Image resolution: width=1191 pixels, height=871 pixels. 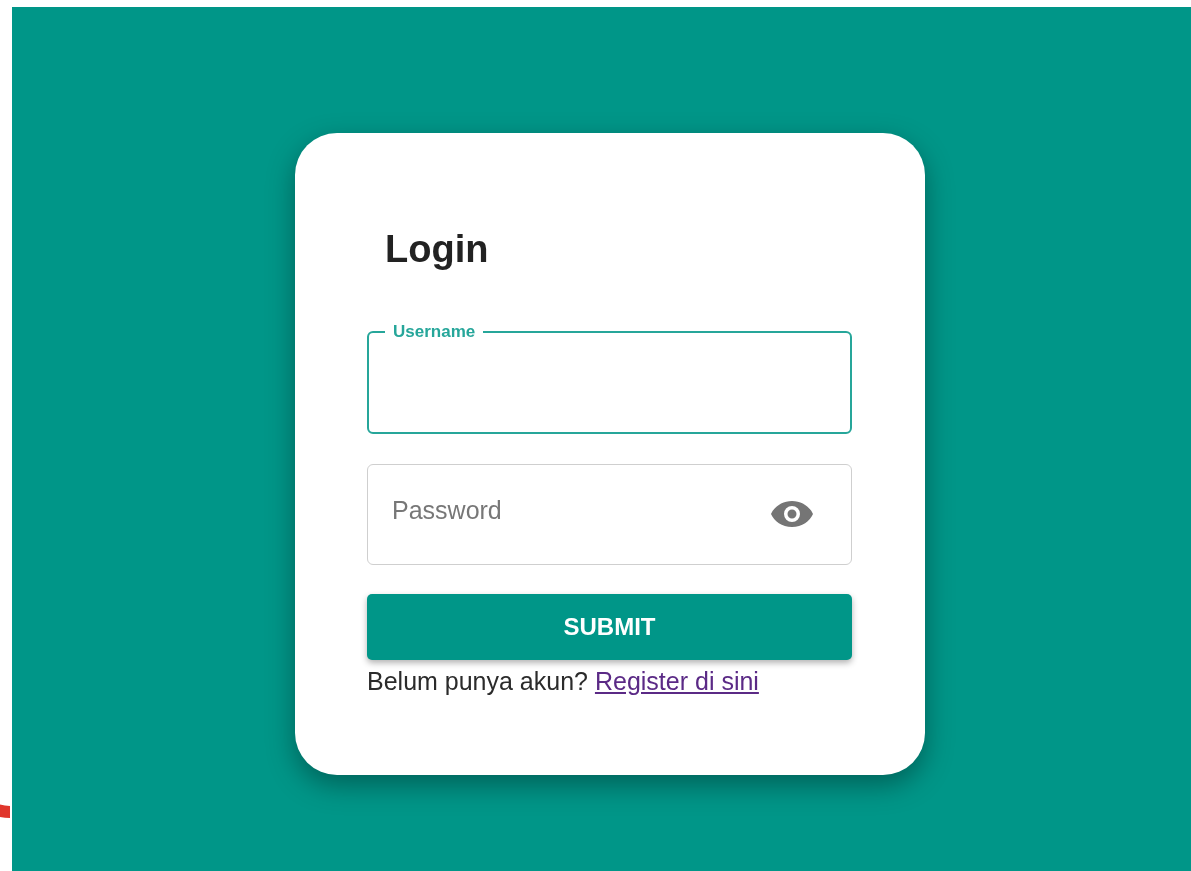 I want to click on login-title: Login, so click(x=437, y=249).